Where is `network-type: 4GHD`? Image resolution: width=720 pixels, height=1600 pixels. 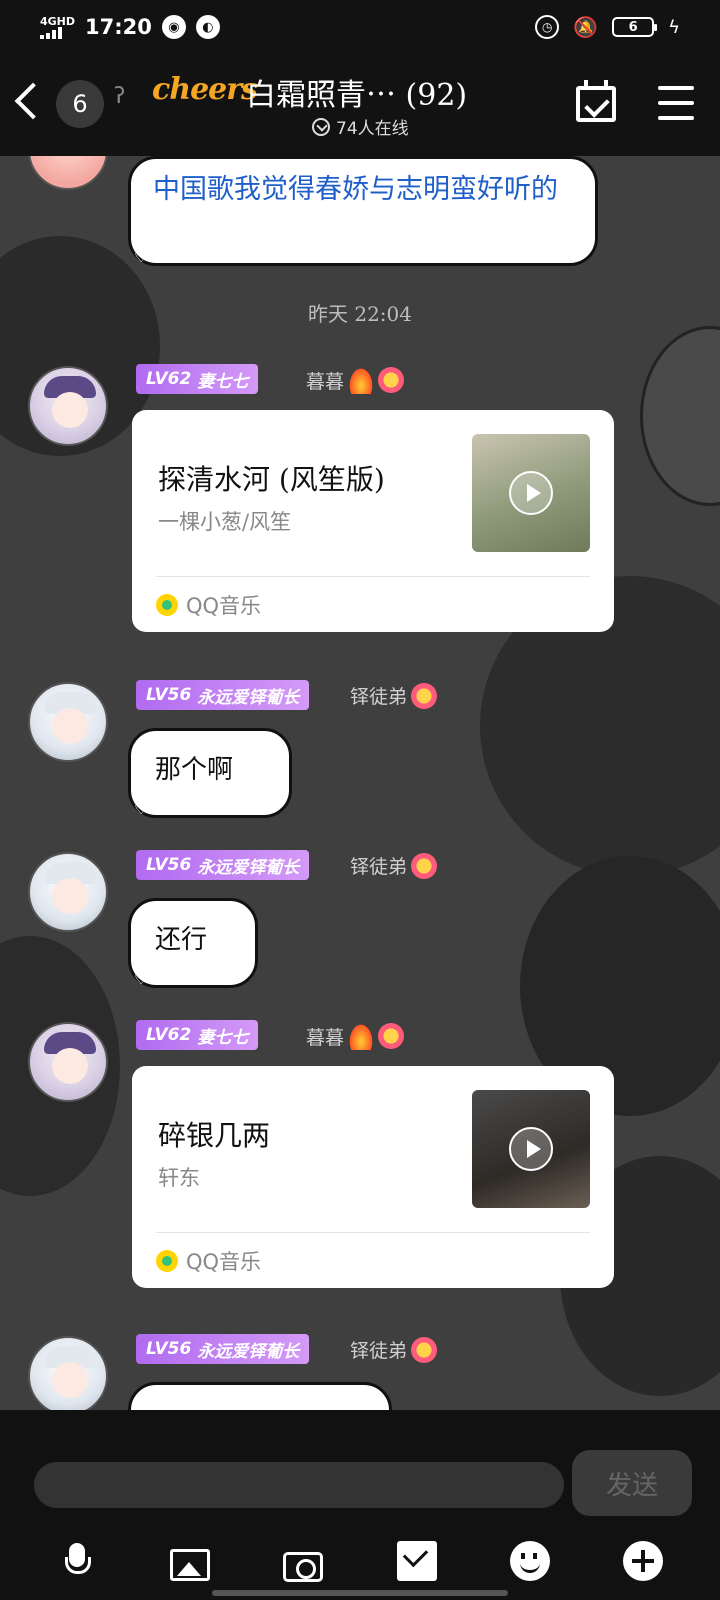
network-type: 4GHD is located at coordinates (58, 21).